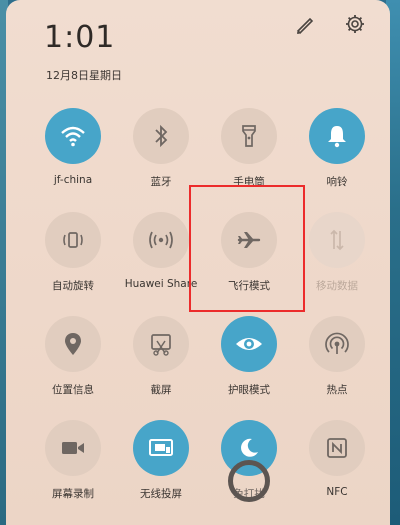  I want to click on gear-icon, so click(355, 24).